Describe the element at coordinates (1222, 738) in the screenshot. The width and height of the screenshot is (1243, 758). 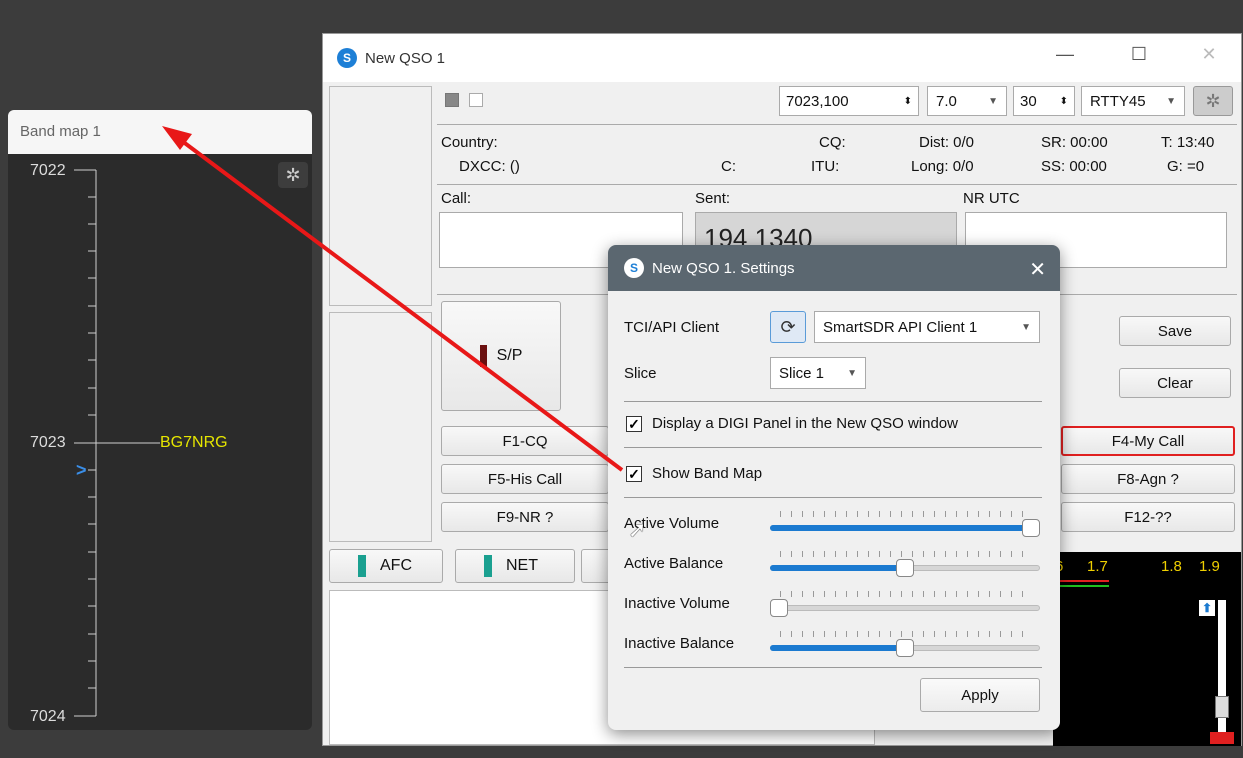
I see `level-red-bar` at that location.